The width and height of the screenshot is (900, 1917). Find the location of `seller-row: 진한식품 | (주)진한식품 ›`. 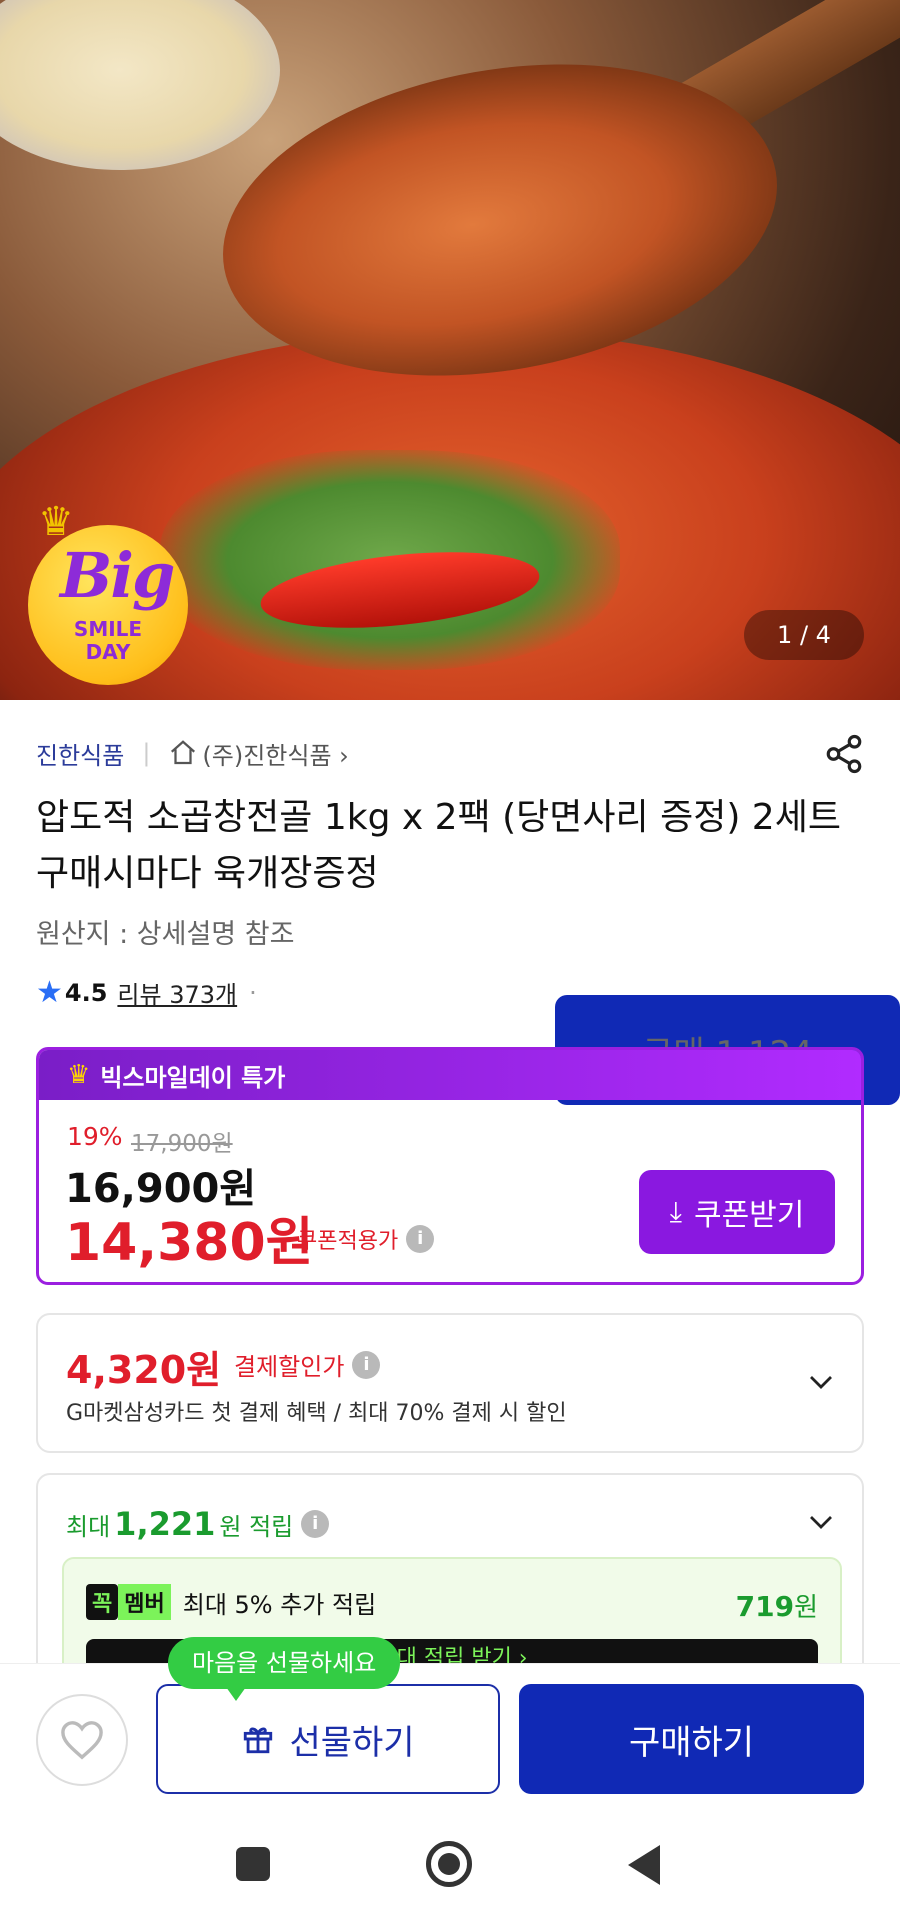

seller-row: 진한식품 | (주)진한식품 › is located at coordinates (192, 753).